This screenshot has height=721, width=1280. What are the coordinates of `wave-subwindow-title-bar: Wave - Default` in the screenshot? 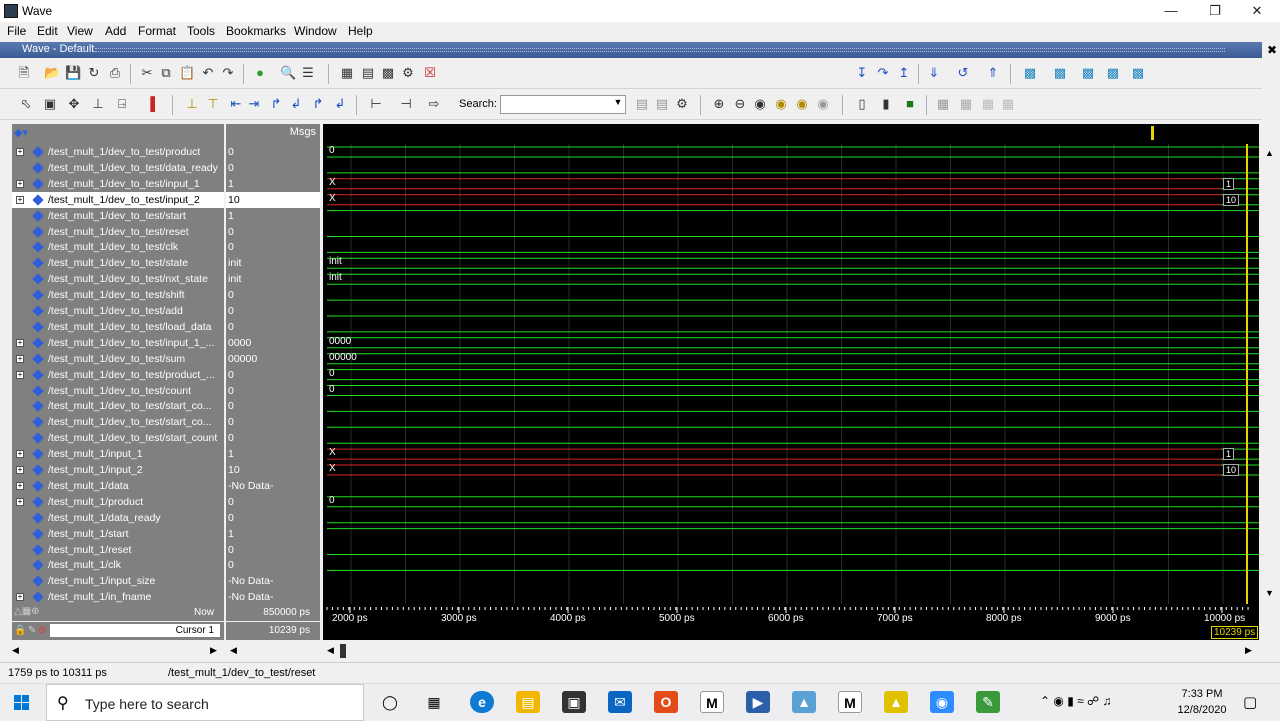 It's located at (631, 50).